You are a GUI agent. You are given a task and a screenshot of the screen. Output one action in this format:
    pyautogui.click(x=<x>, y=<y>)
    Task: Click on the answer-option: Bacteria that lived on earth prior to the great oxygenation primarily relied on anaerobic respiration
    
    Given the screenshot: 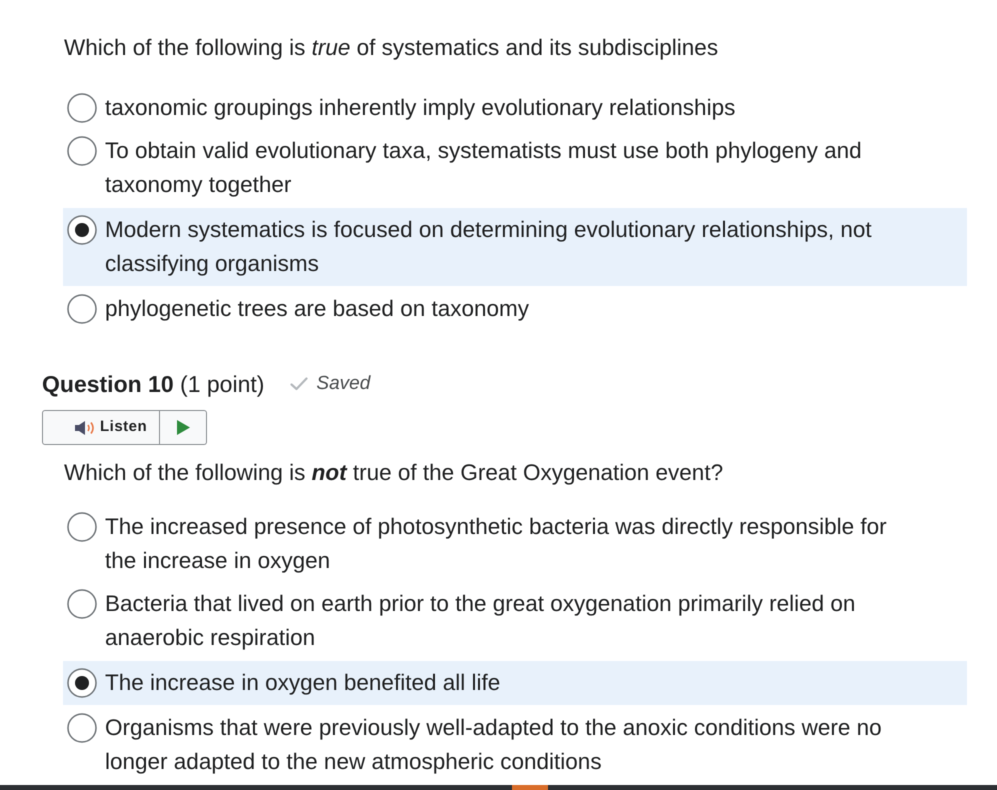 What is the action you would take?
    pyautogui.click(x=515, y=621)
    